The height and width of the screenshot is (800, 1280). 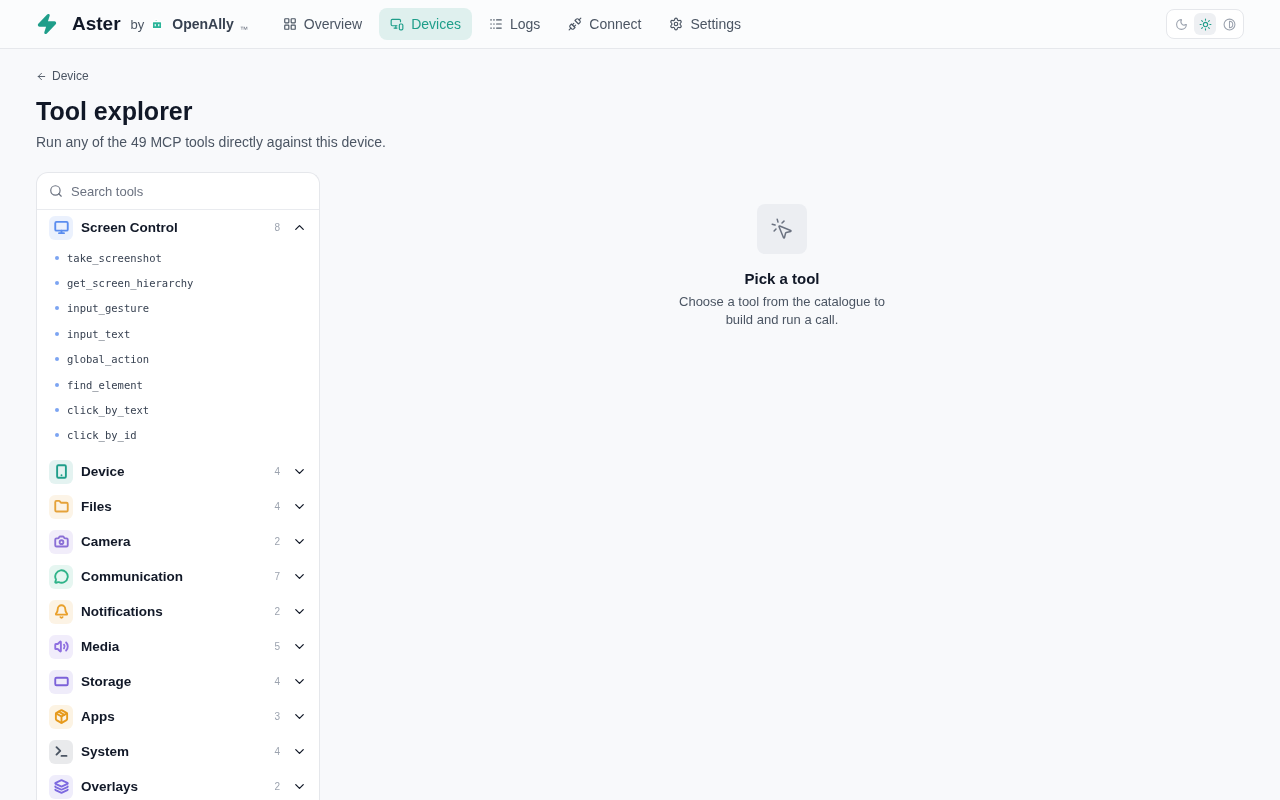 What do you see at coordinates (178, 334) in the screenshot?
I see `tool-item: input_text` at bounding box center [178, 334].